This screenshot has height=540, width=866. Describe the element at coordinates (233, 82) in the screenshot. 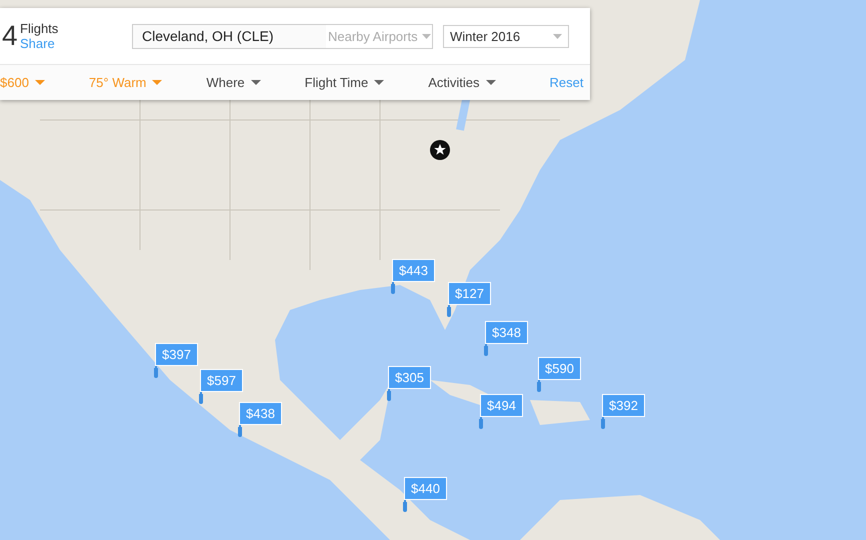

I see `filter-dropdown: Where` at that location.